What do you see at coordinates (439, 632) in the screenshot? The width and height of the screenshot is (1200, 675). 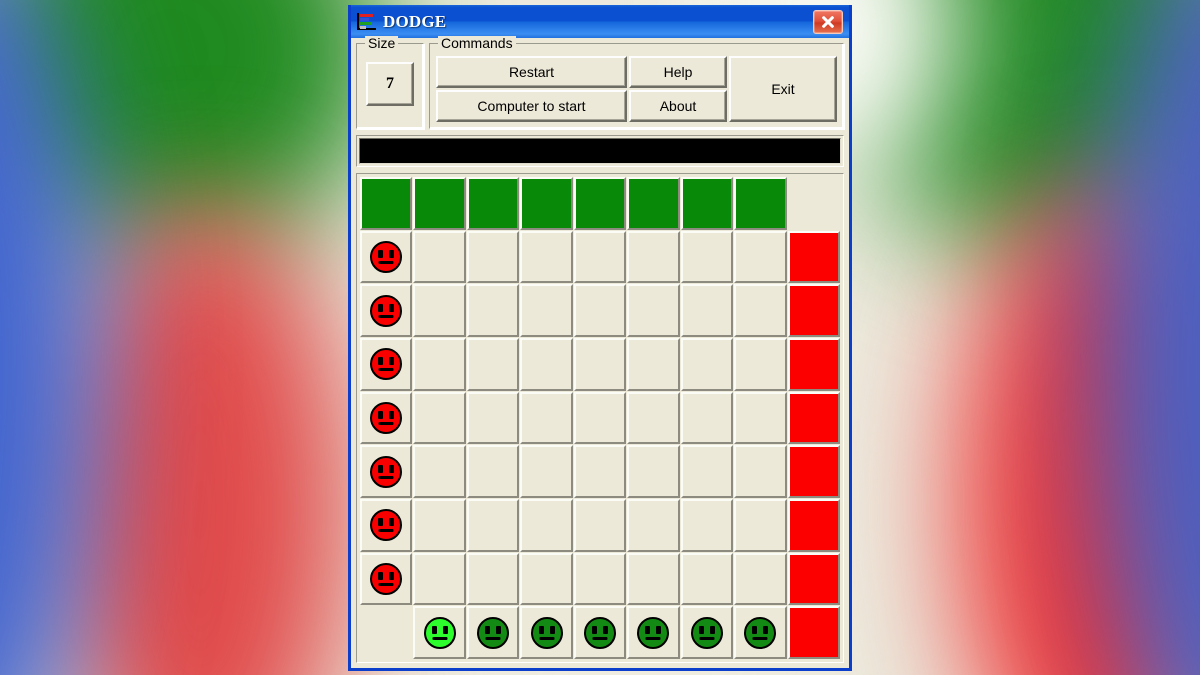 I see `board-cell-piece-green-selected` at bounding box center [439, 632].